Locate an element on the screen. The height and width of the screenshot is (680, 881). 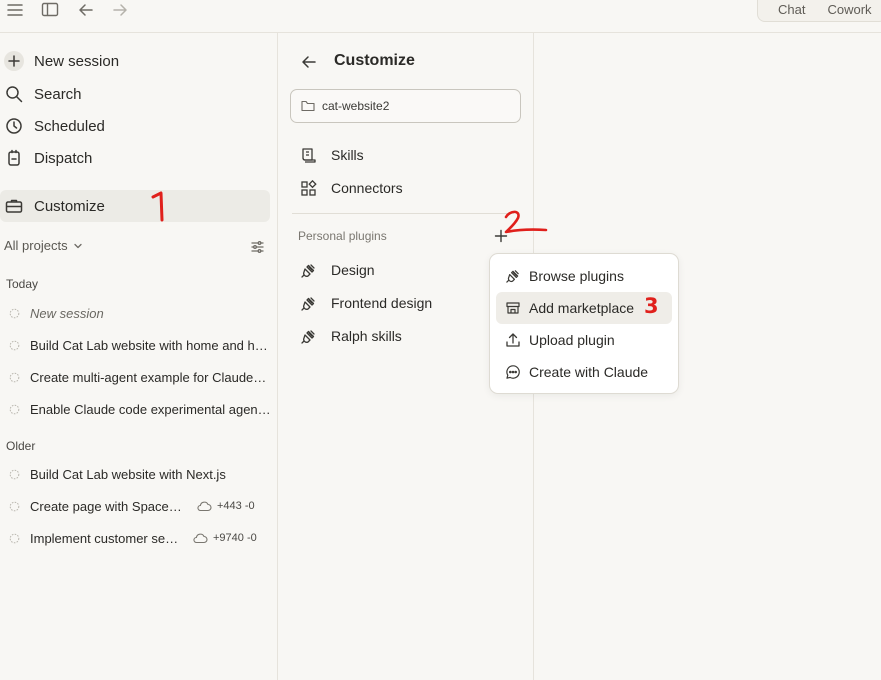
folder-icon is located at coordinates (308, 106).